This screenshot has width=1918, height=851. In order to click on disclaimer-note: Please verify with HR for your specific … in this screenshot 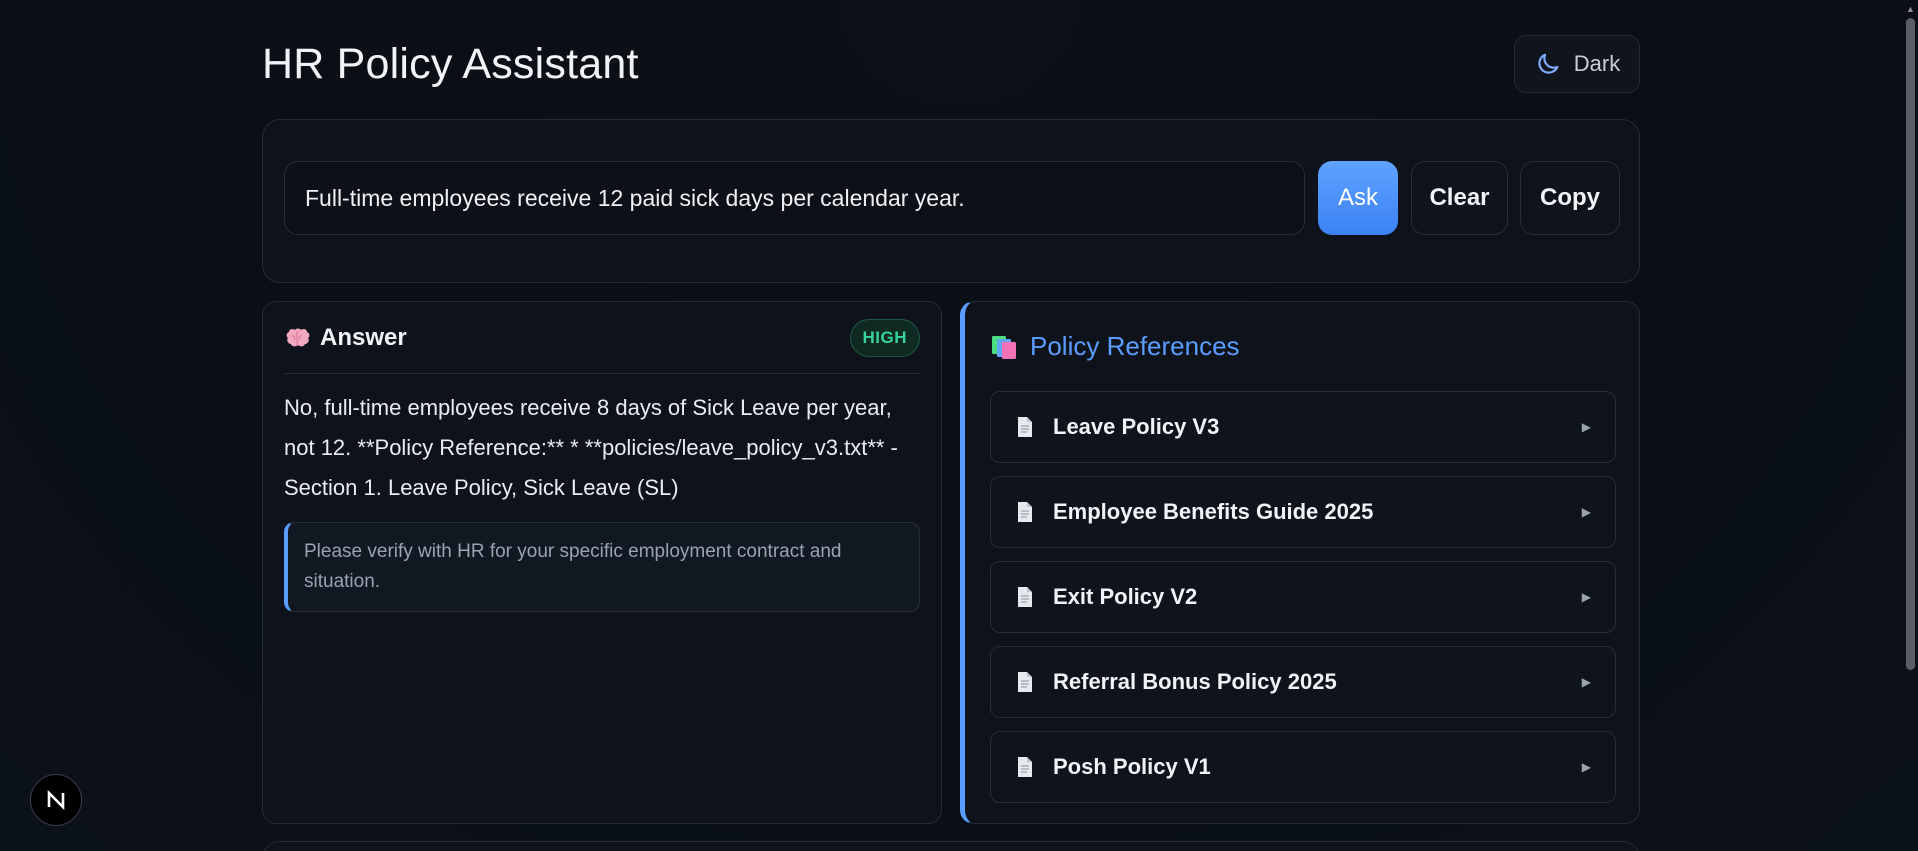, I will do `click(602, 567)`.